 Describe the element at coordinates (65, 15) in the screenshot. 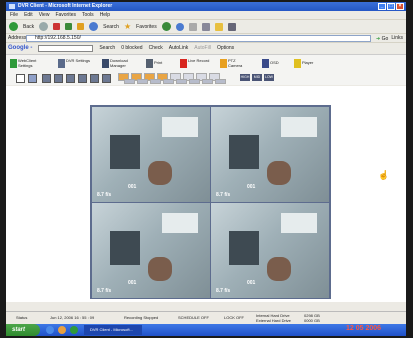

I see `menu-favorites: Favorites` at that location.